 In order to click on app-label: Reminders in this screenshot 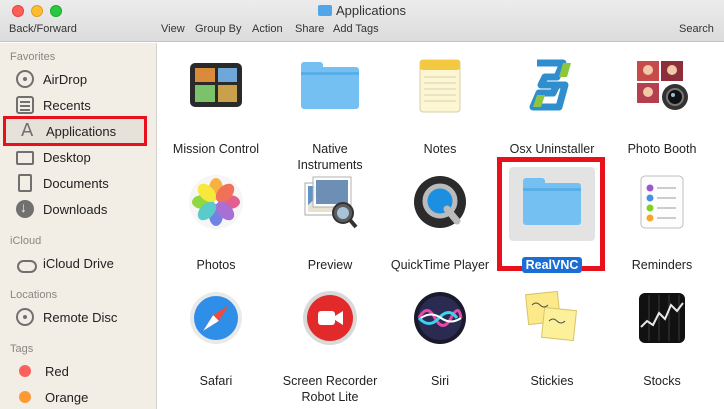, I will do `click(662, 265)`.